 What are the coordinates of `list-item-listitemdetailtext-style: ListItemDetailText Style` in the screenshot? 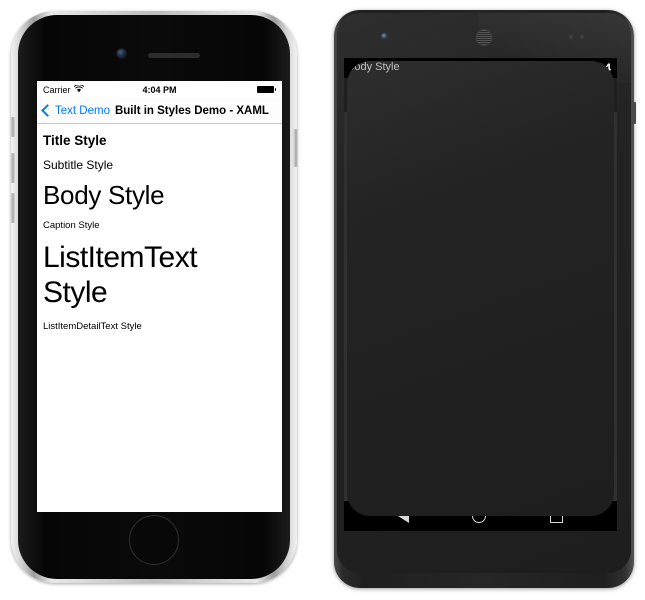 It's located at (92, 326).